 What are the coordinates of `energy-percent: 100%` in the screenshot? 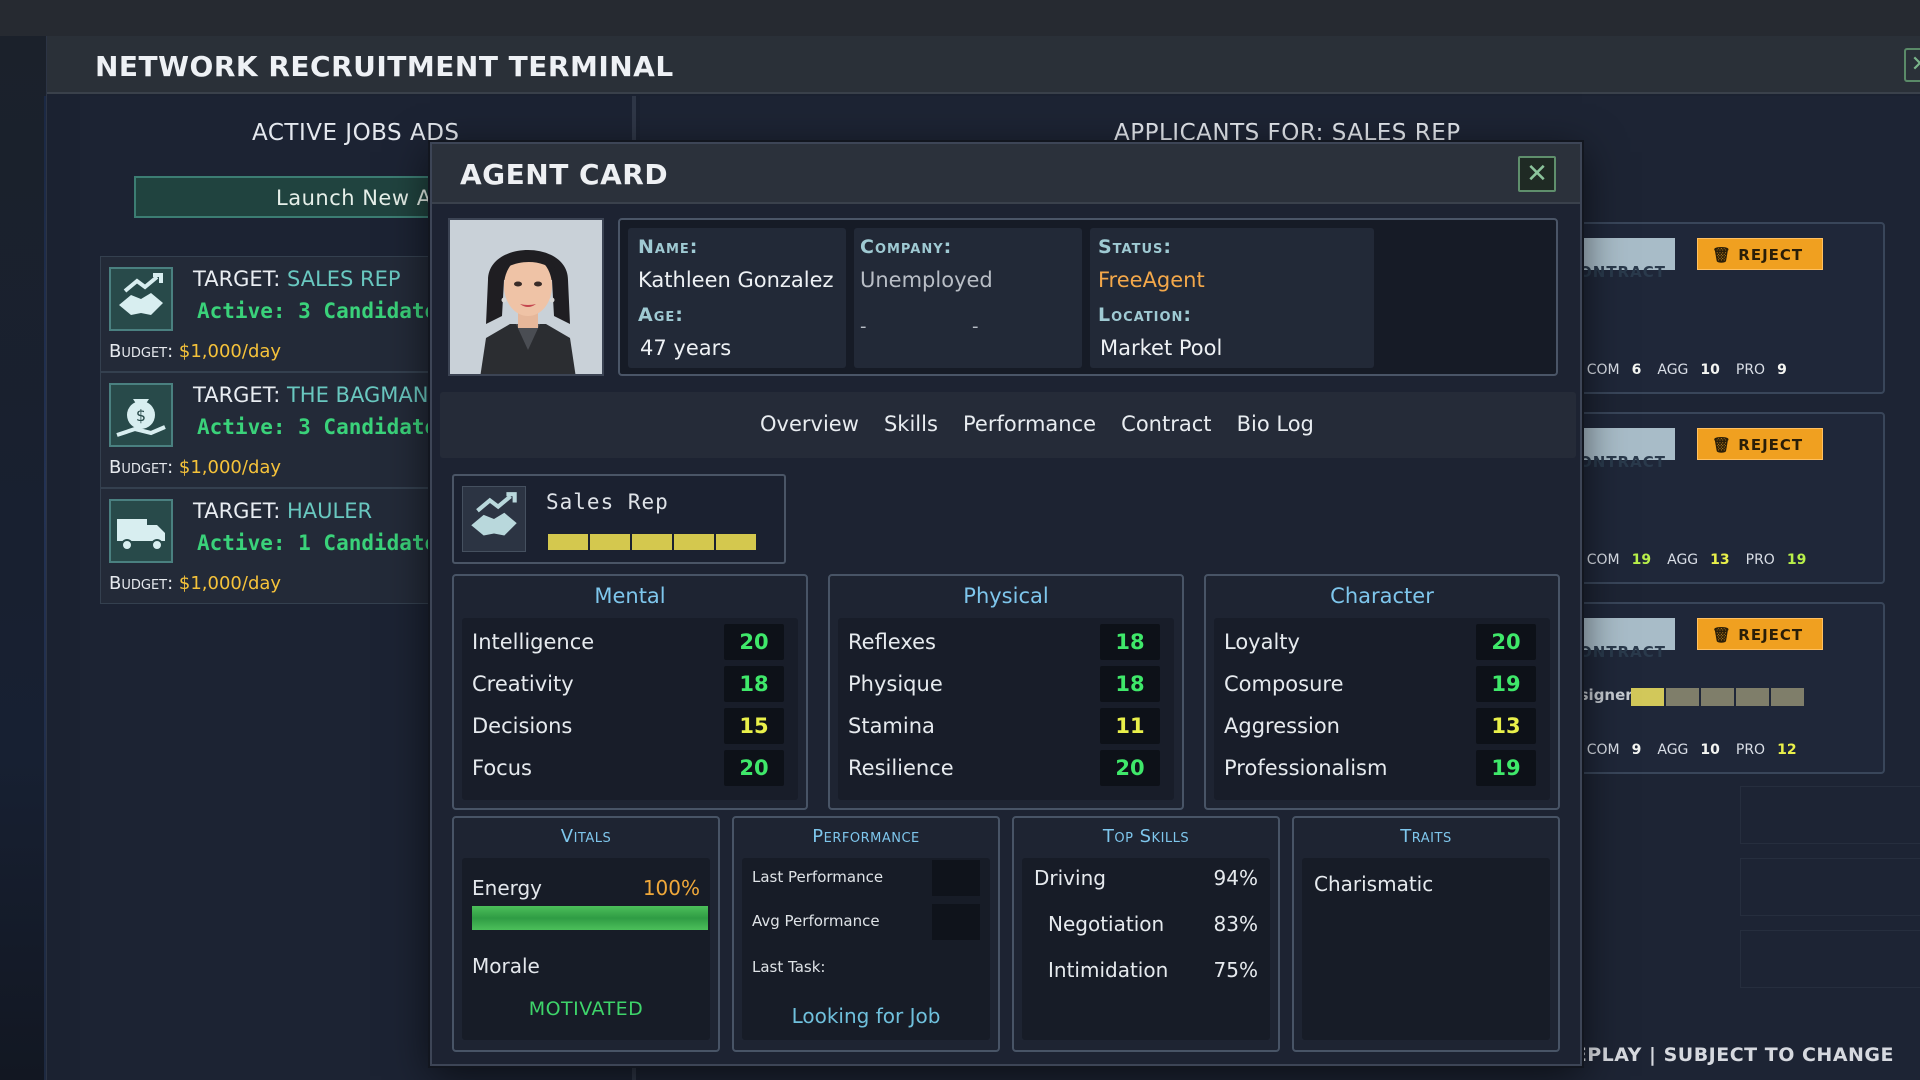 It's located at (671, 888).